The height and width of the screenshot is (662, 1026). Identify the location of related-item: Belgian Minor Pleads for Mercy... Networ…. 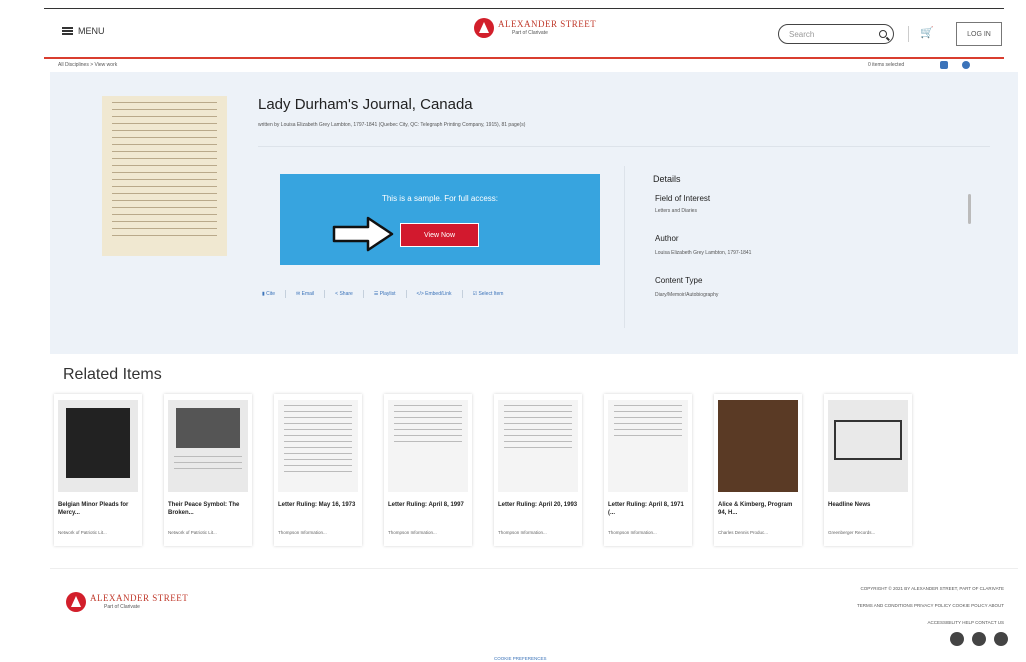
(98, 470).